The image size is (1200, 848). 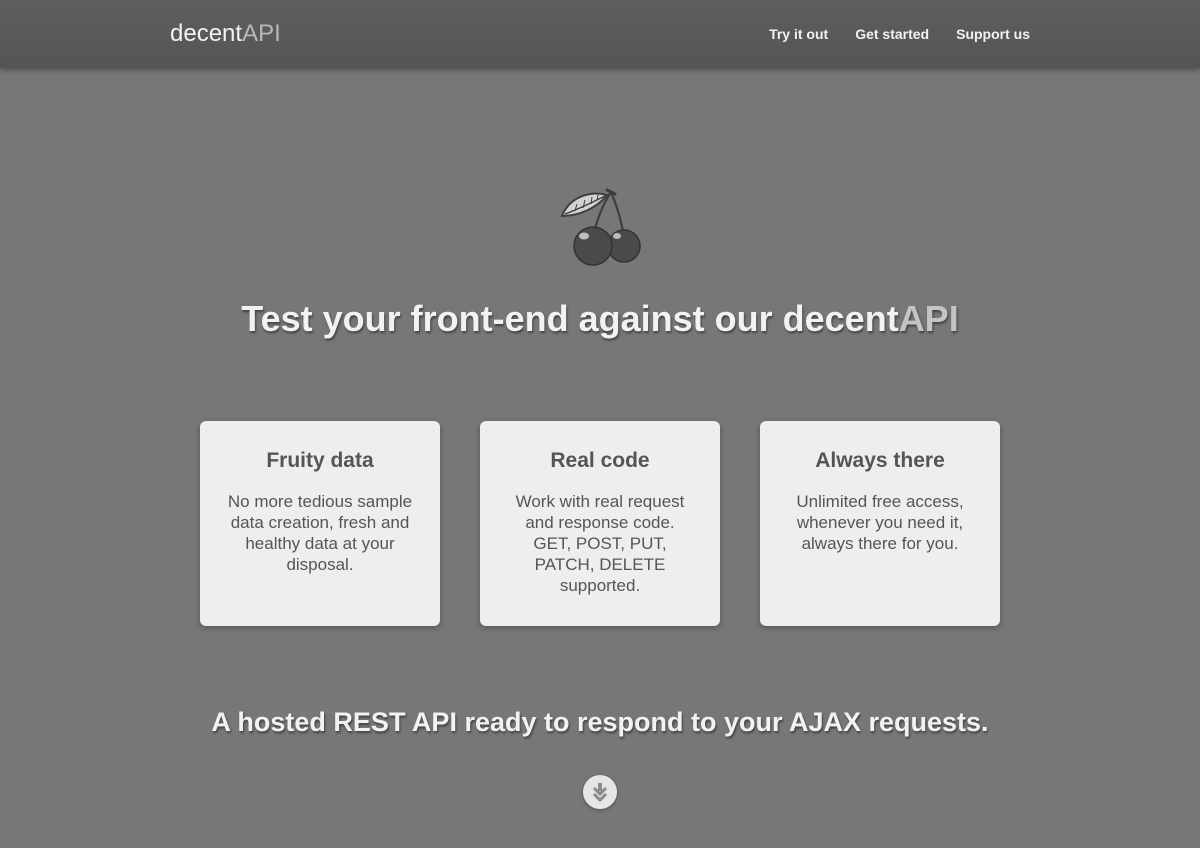 I want to click on hero-headline-main: Test your front-end against our decent, so click(x=570, y=318).